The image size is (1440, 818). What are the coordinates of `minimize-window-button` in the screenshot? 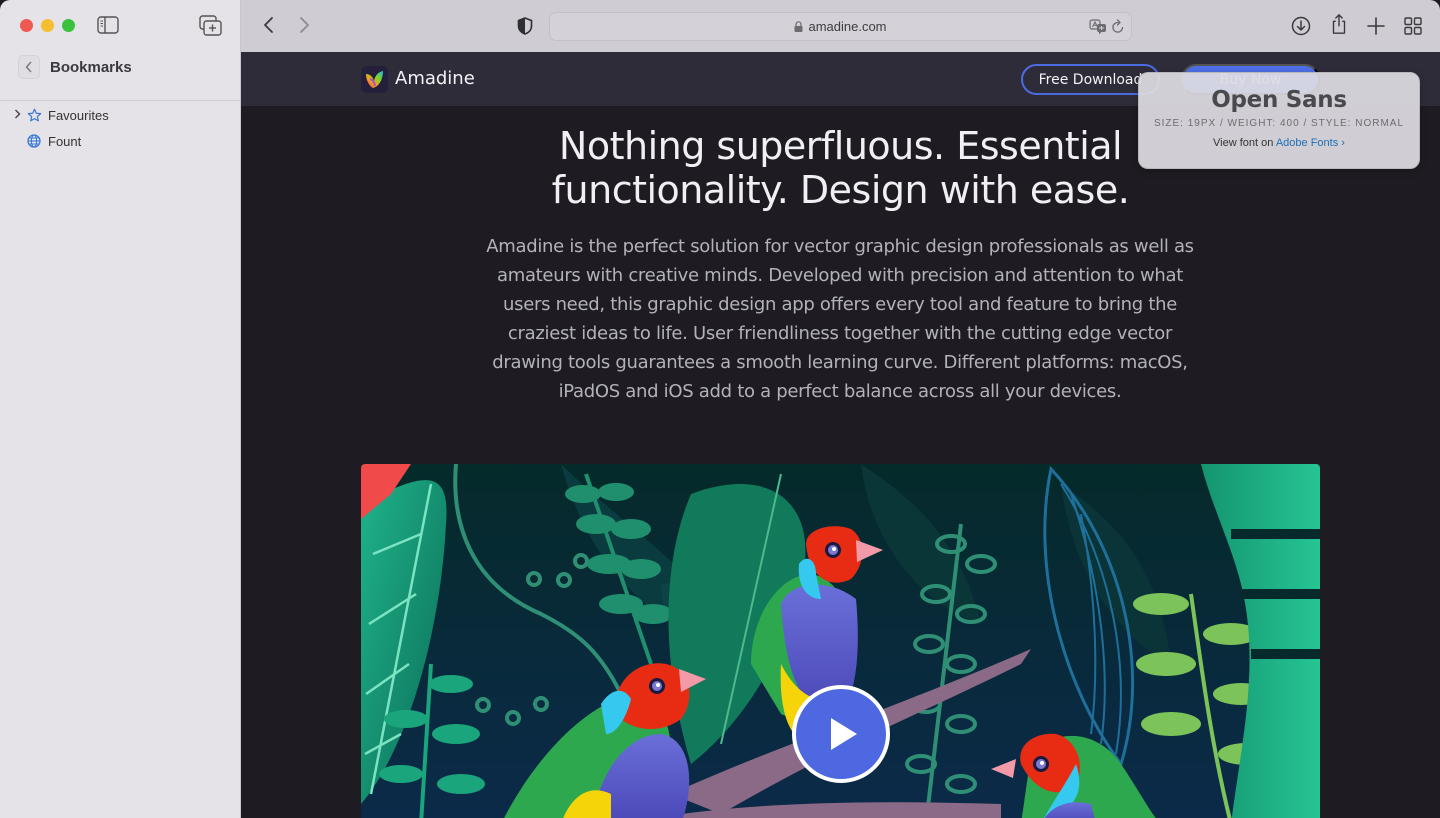 It's located at (47, 25).